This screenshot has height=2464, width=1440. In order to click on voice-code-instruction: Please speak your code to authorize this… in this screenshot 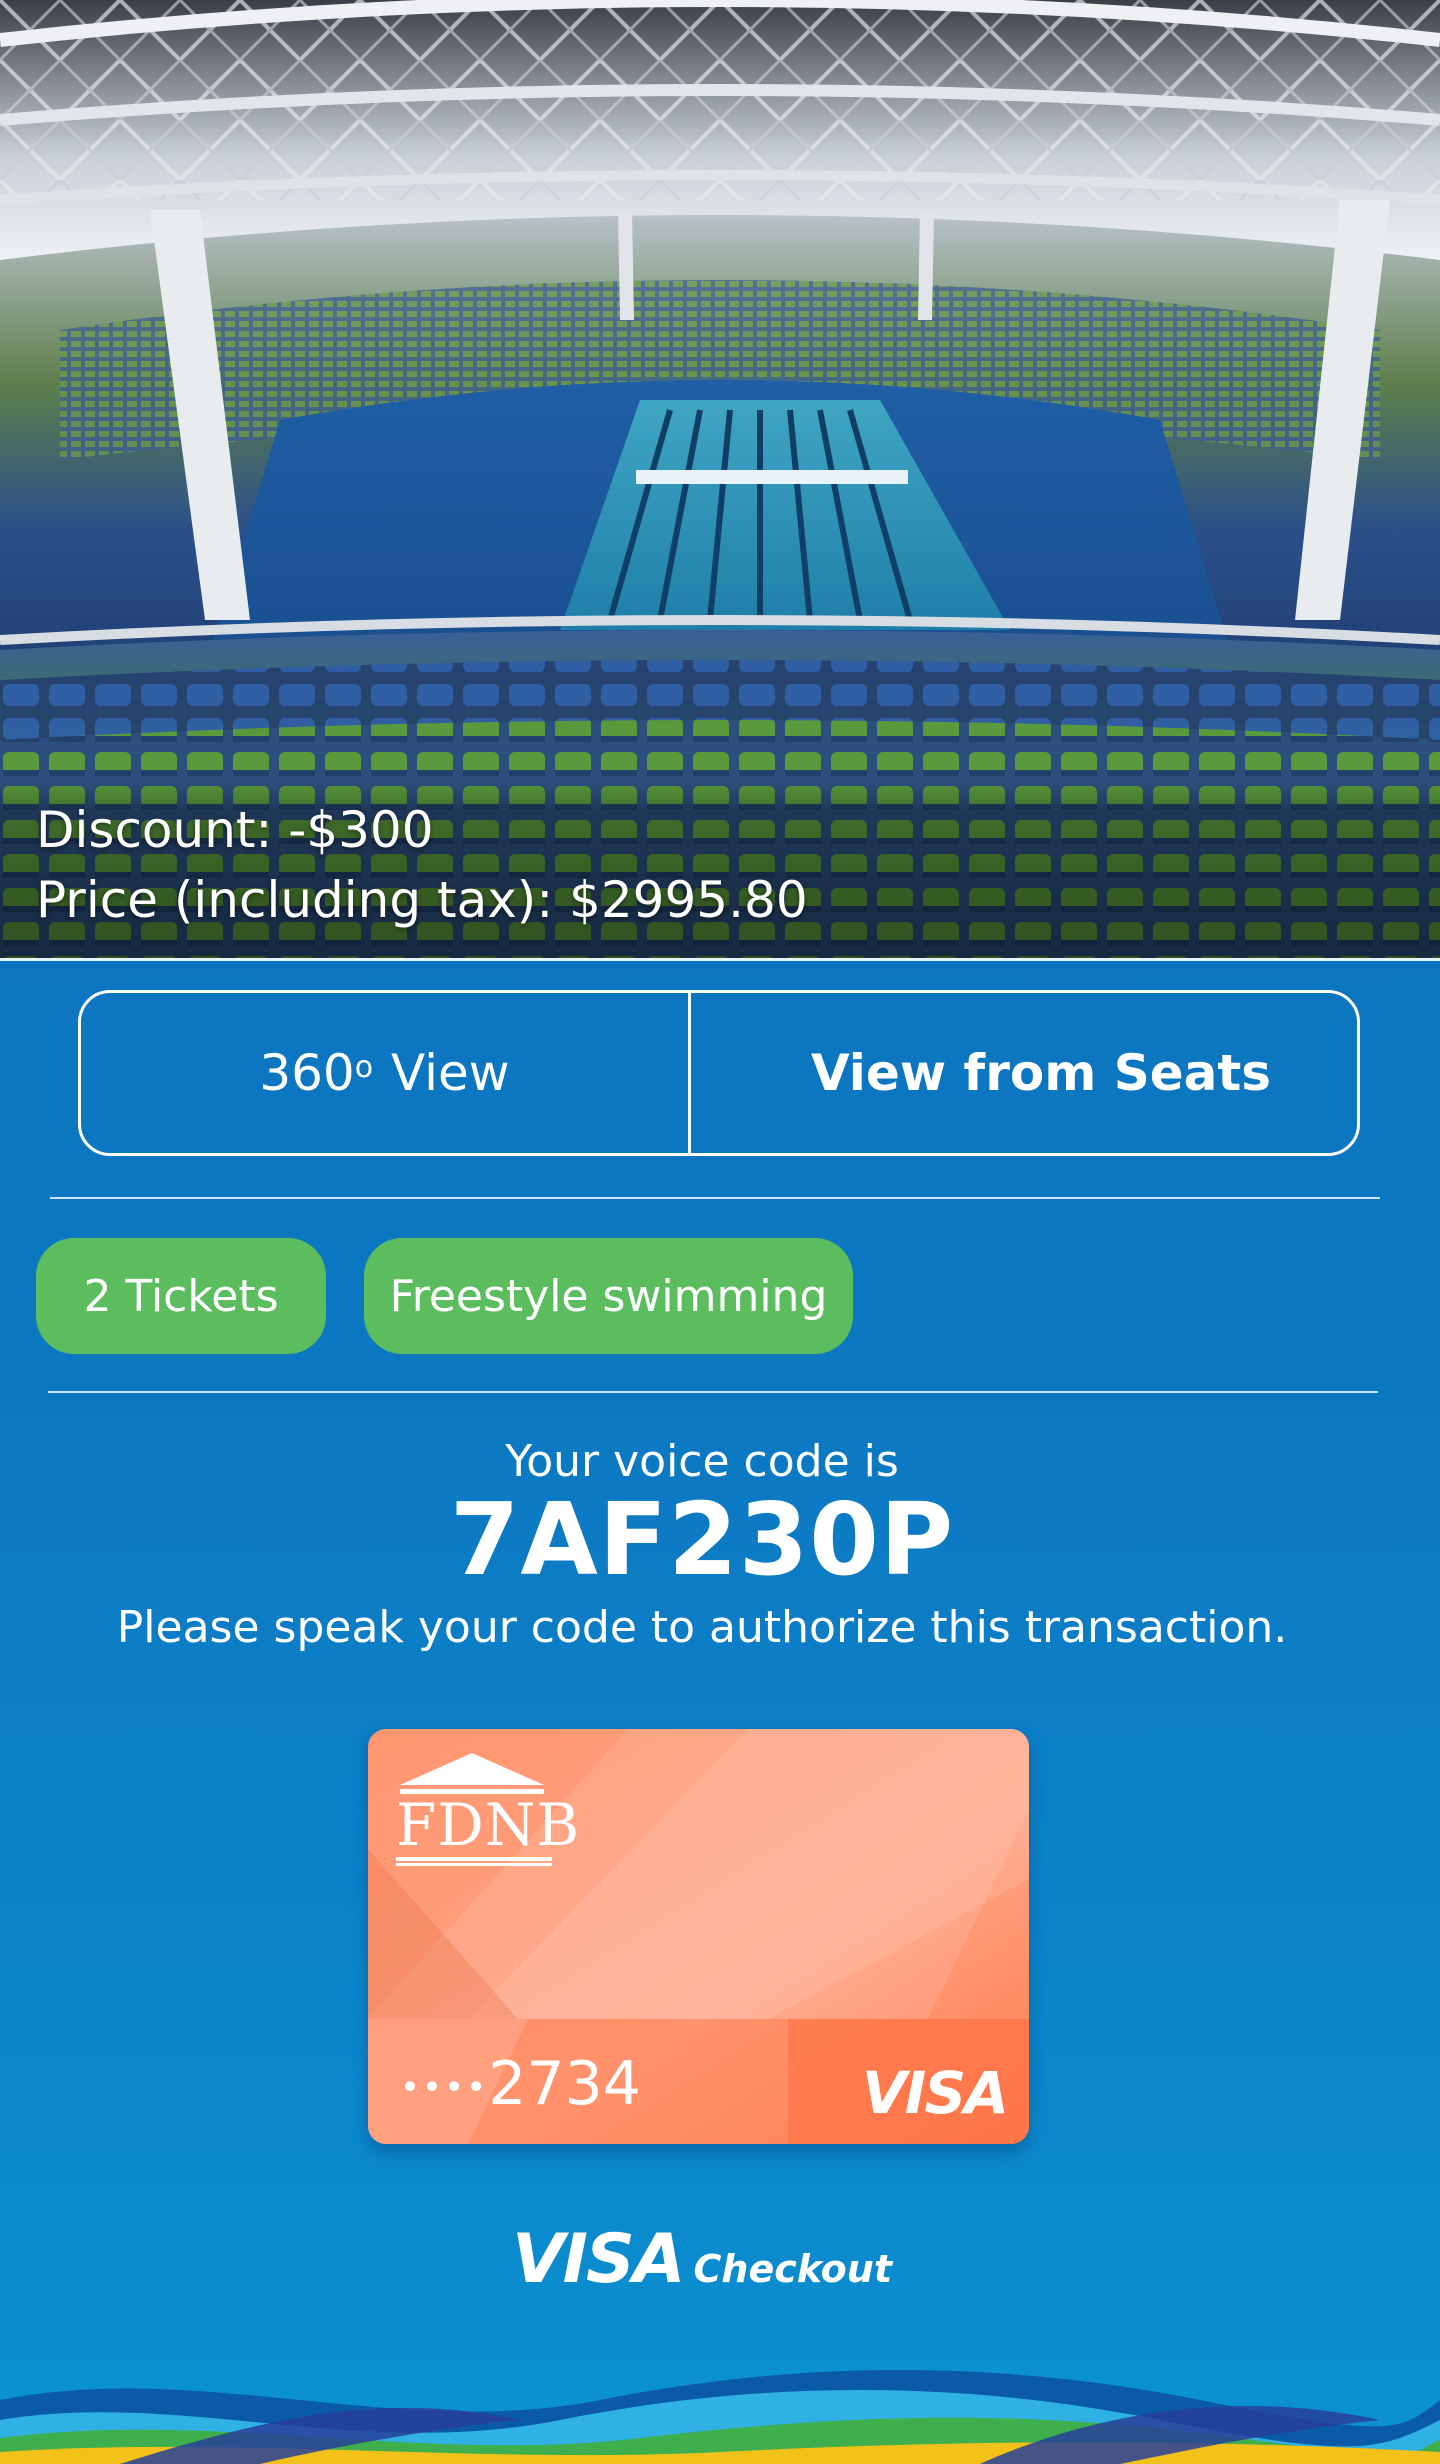, I will do `click(702, 1627)`.